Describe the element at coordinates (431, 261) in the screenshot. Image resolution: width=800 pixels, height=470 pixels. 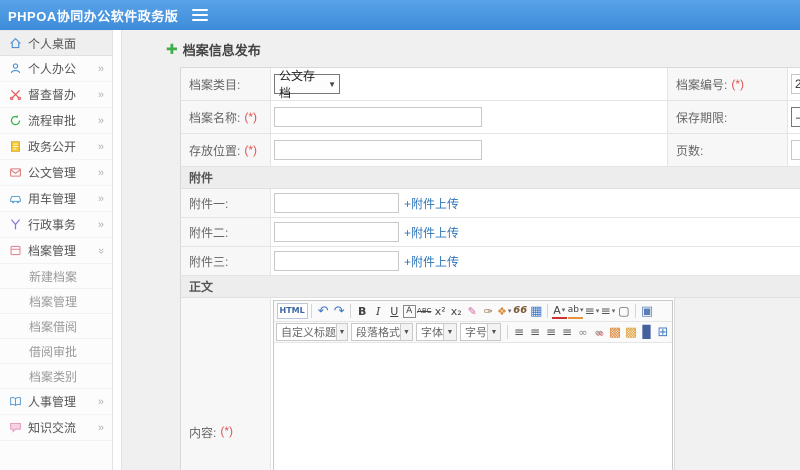
I see `attachment3-upload-link: +附件上传` at that location.